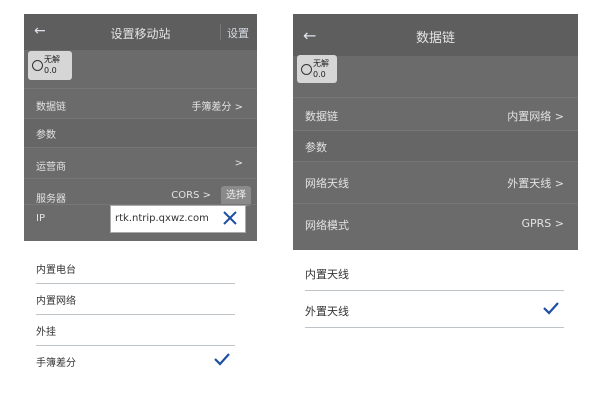  What do you see at coordinates (162, 218) in the screenshot?
I see `ip-input-value: rtk.ntrip.qxwz.com` at bounding box center [162, 218].